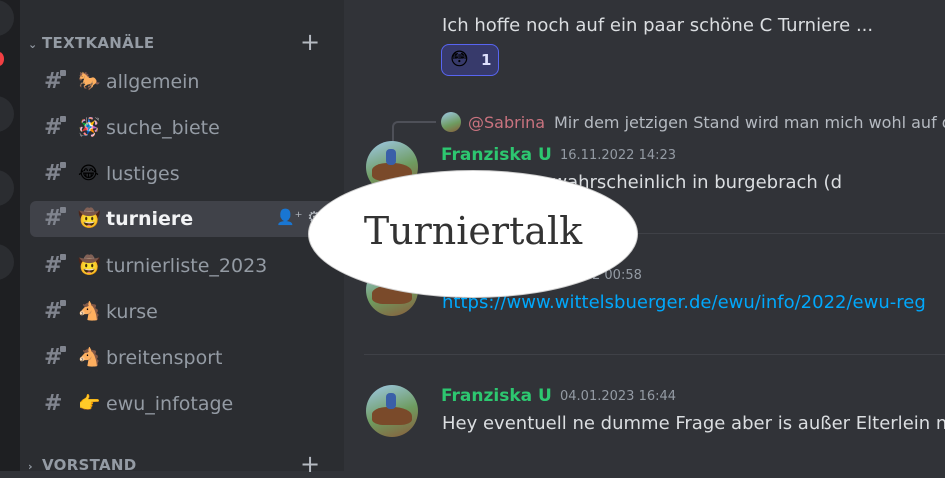 The height and width of the screenshot is (478, 945). I want to click on channel-kurse: # 🐴 kurse, so click(182, 312).